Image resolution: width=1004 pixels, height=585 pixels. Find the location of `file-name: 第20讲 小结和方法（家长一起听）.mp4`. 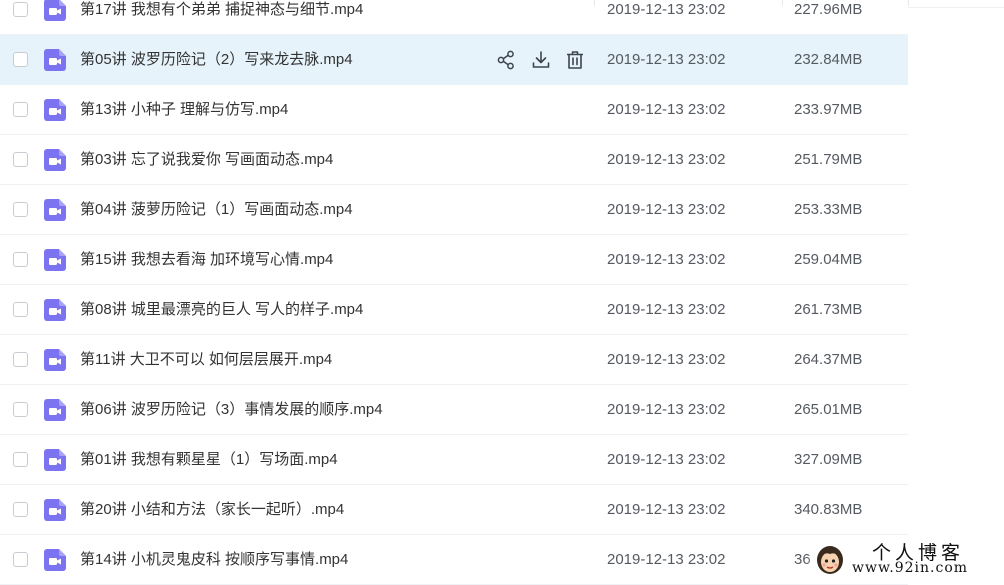

file-name: 第20讲 小结和方法（家长一起听）.mp4 is located at coordinates (212, 510).